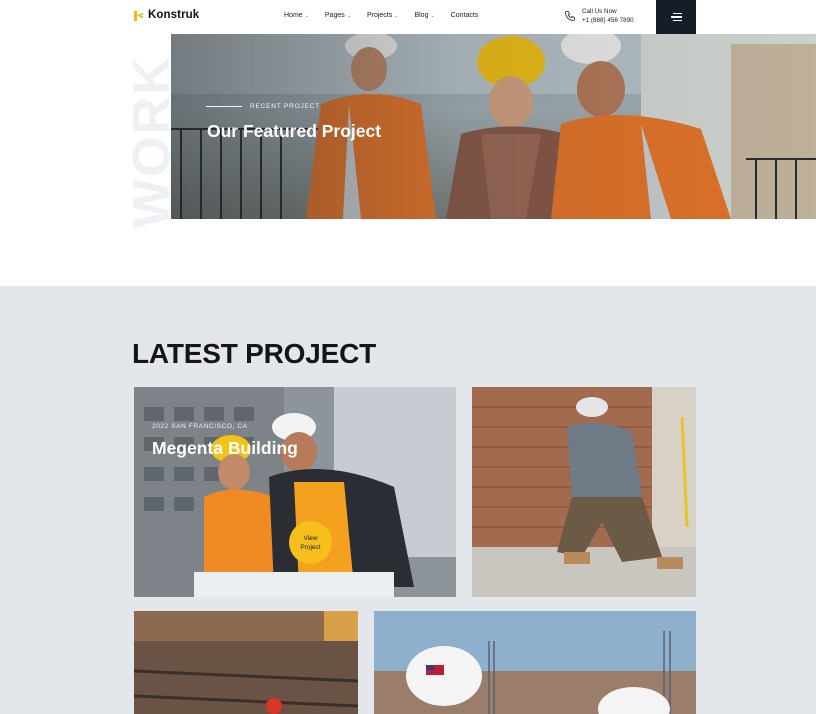 The height and width of the screenshot is (714, 816). Describe the element at coordinates (224, 106) in the screenshot. I see `eyebrow-line` at that location.